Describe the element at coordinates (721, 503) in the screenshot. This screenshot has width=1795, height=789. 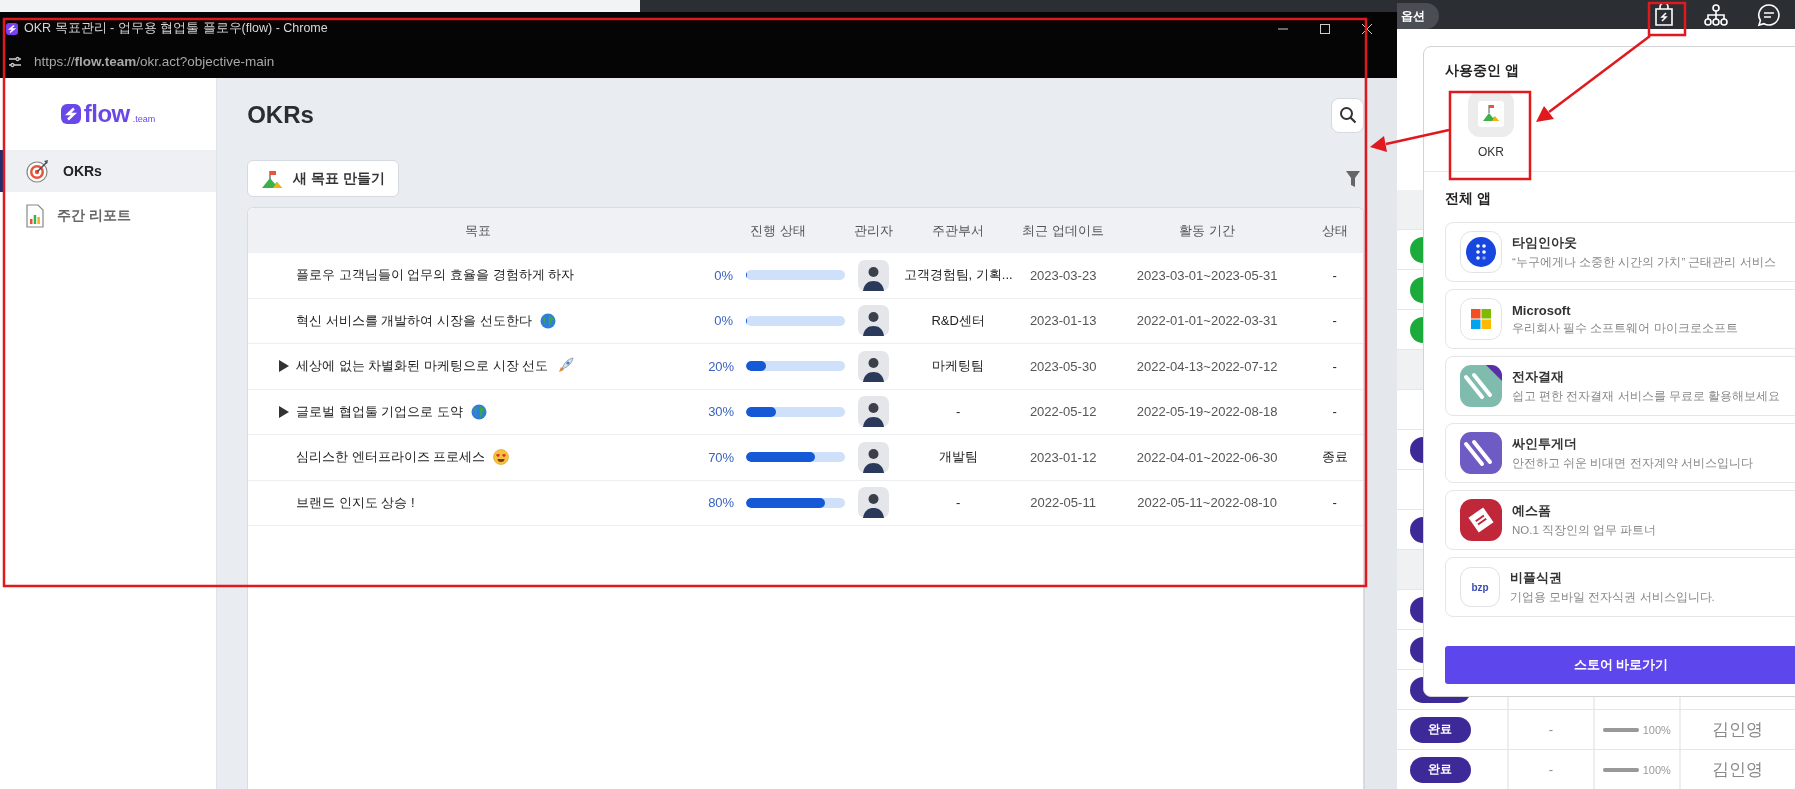
I see `progress-percent: 80%` at that location.